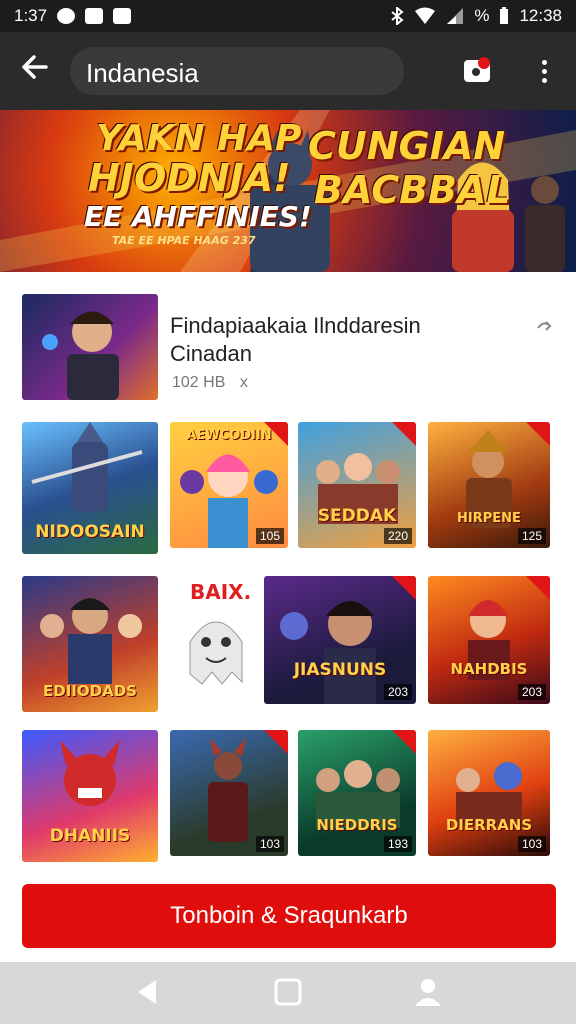 Image resolution: width=576 pixels, height=1024 pixels. What do you see at coordinates (31, 15) in the screenshot?
I see `status-time-left: 1:37` at bounding box center [31, 15].